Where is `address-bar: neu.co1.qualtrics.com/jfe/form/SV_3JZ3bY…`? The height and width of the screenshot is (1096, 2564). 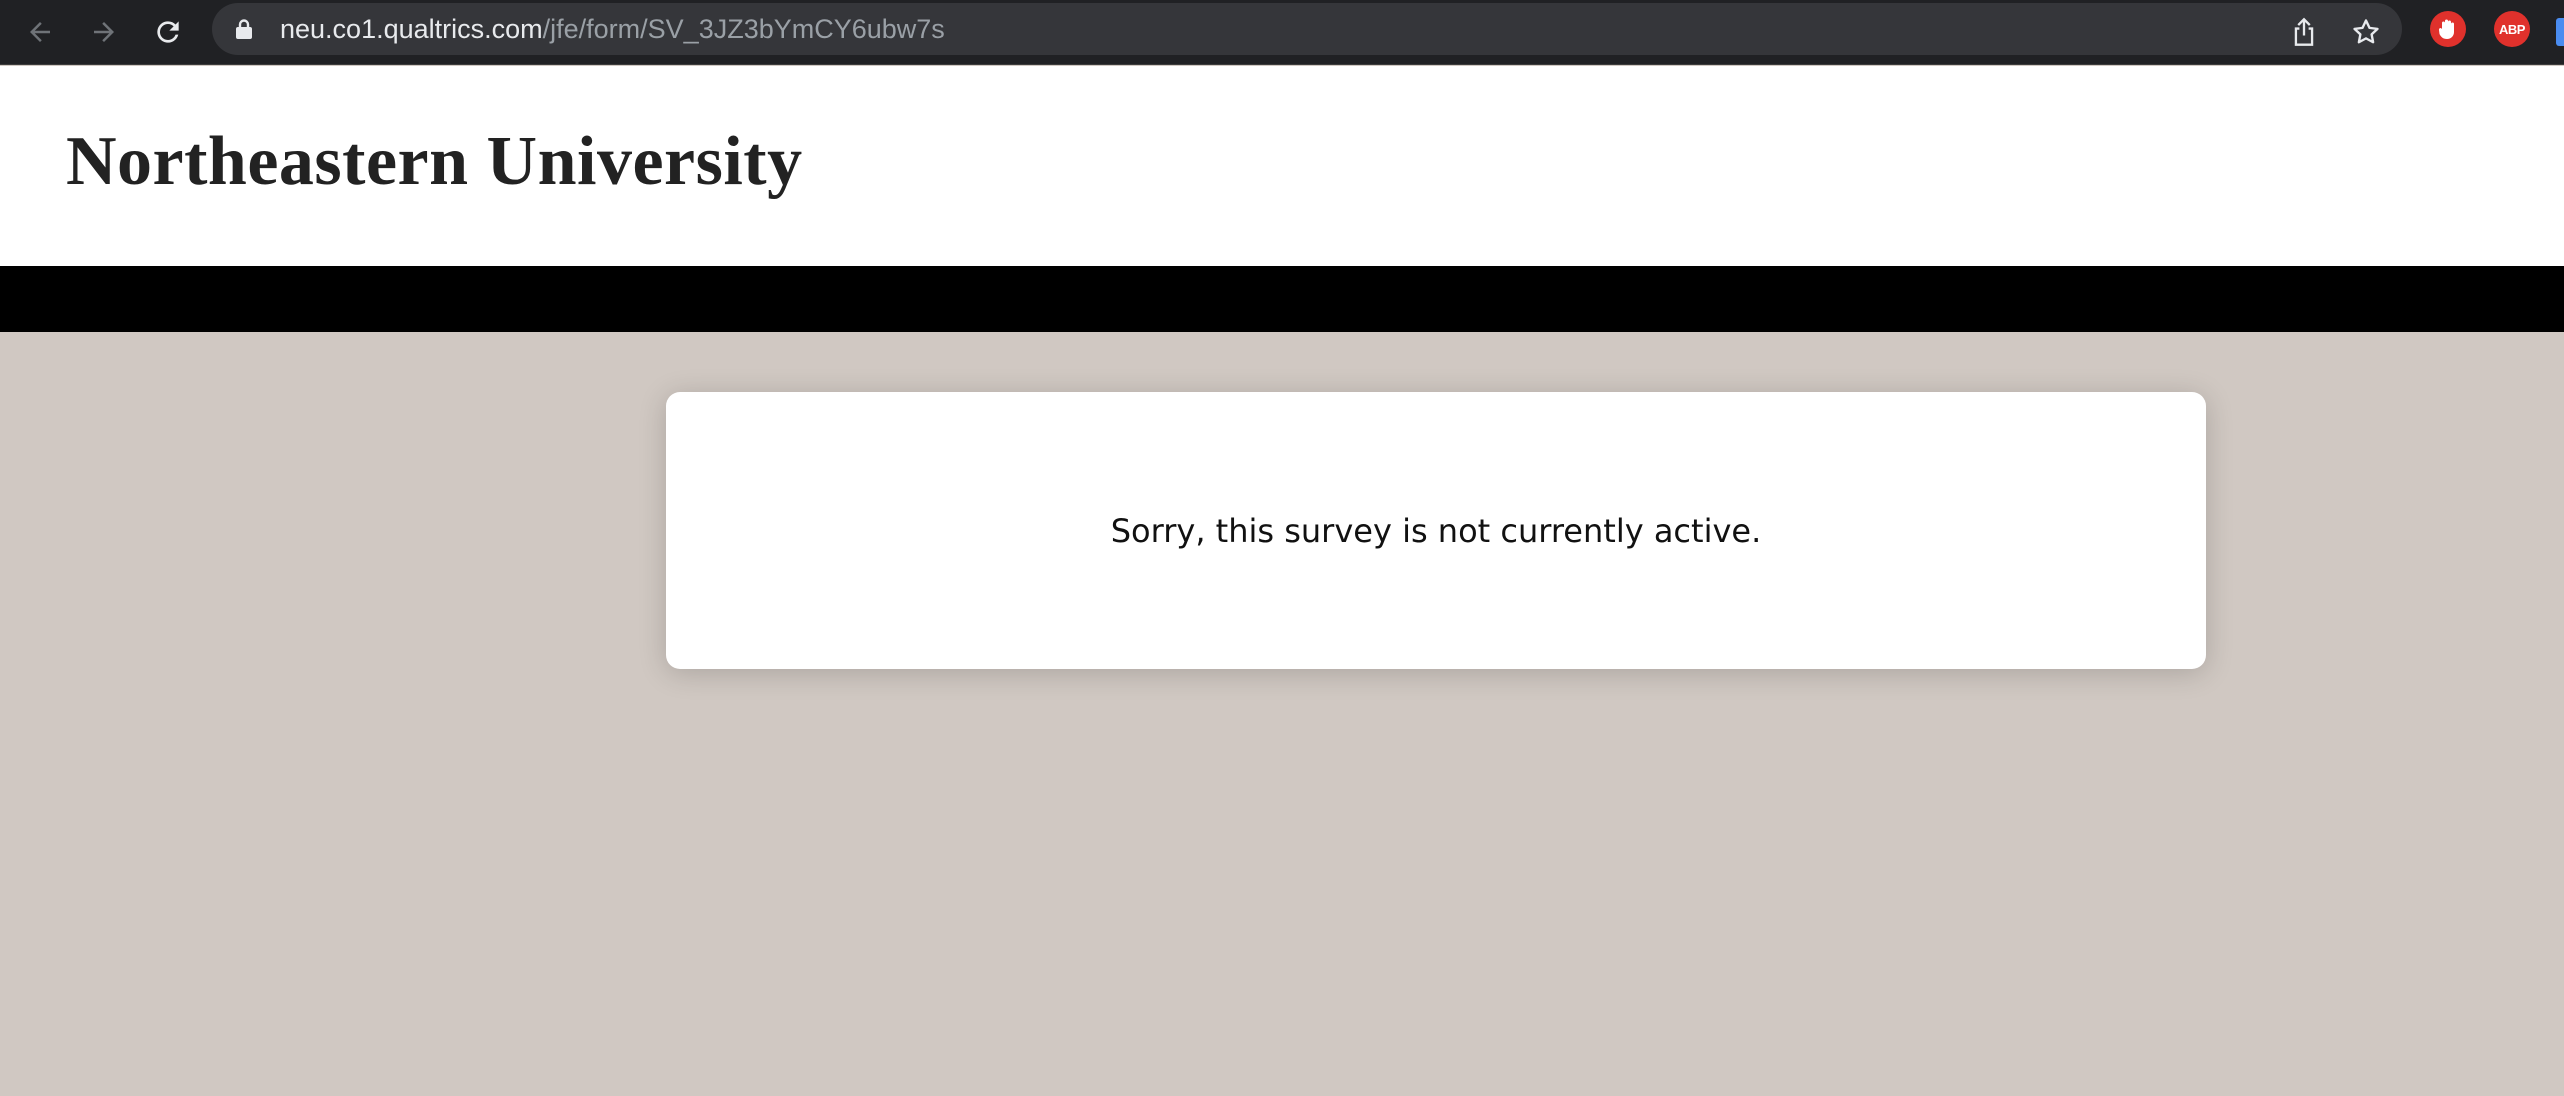 address-bar: neu.co1.qualtrics.com/jfe/form/SV_3JZ3bY… is located at coordinates (1307, 29).